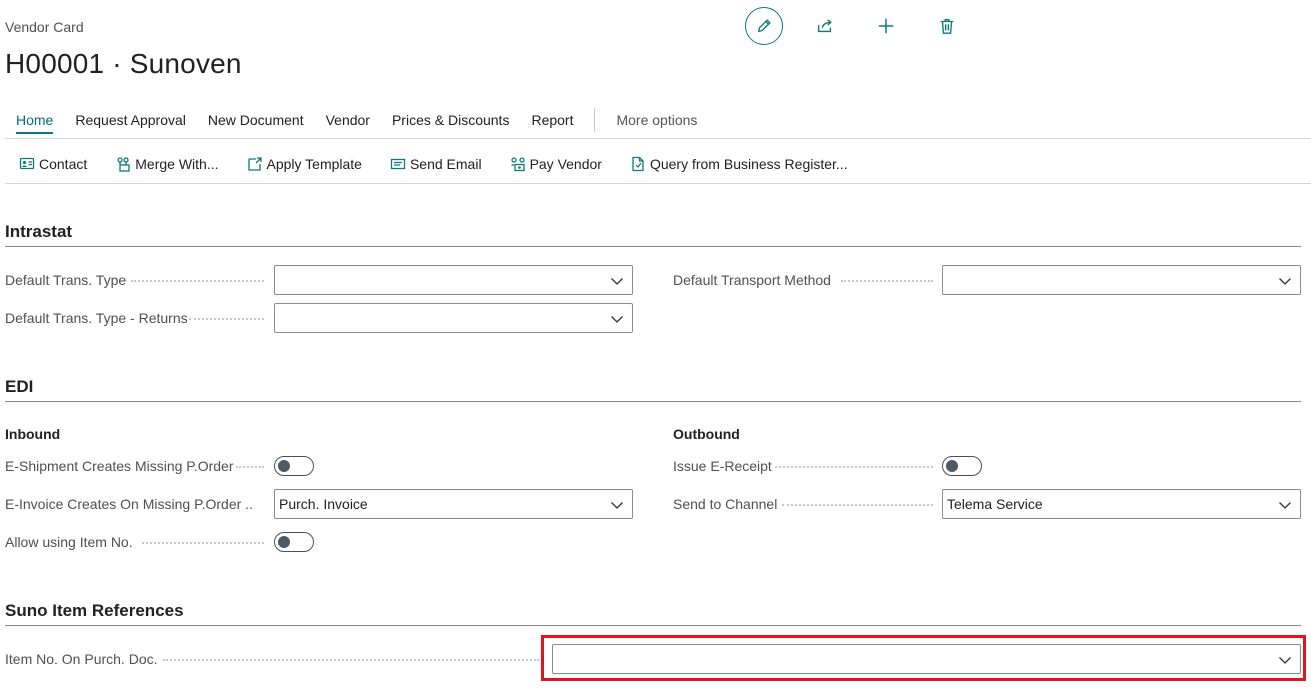 The height and width of the screenshot is (689, 1311). I want to click on pay-vendor-label: Pay Vendor, so click(565, 164).